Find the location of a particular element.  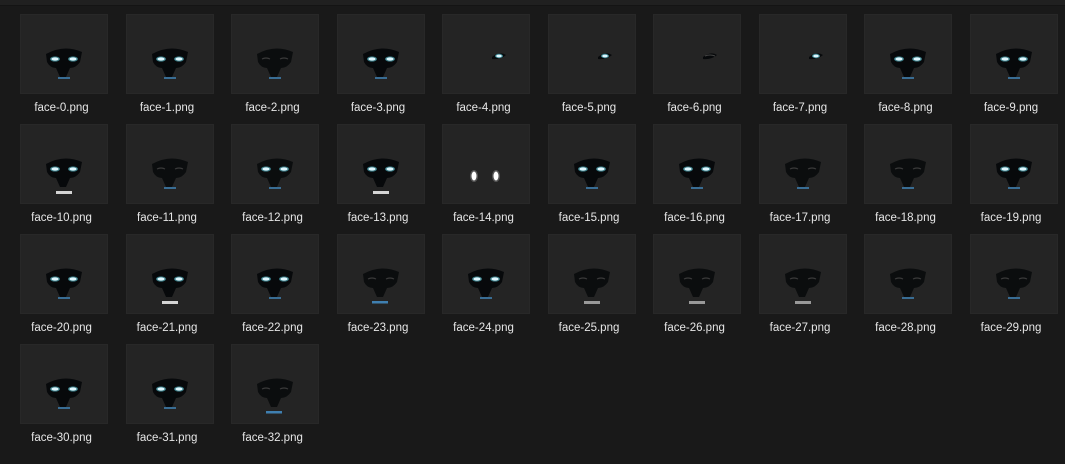

file-item: face-13.png is located at coordinates (378, 174).